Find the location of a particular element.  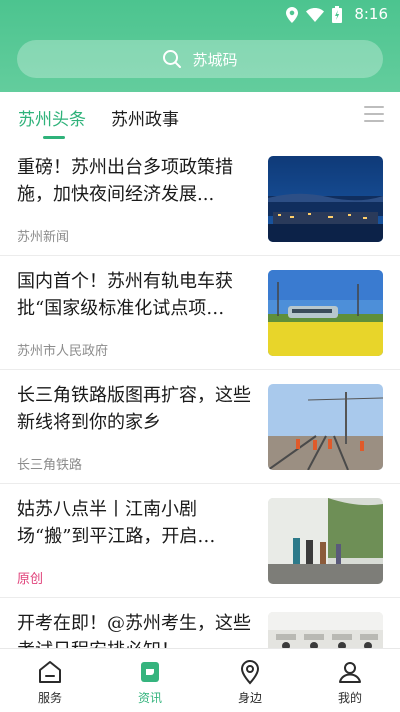

header: 8:16 苏城码 is located at coordinates (200, 46).